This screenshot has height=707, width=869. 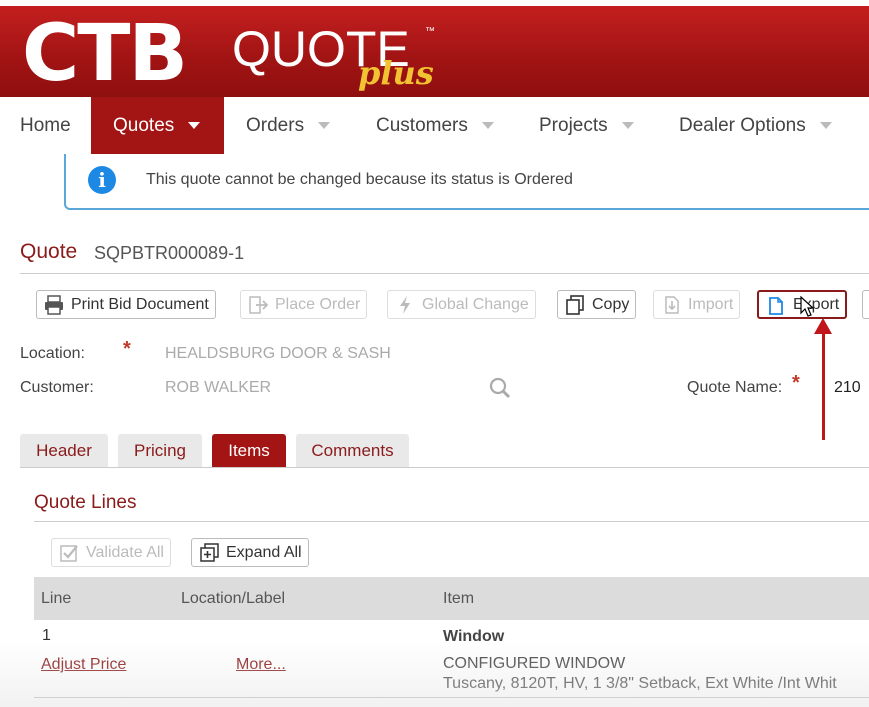 What do you see at coordinates (49, 251) in the screenshot?
I see `page-title: Quote` at bounding box center [49, 251].